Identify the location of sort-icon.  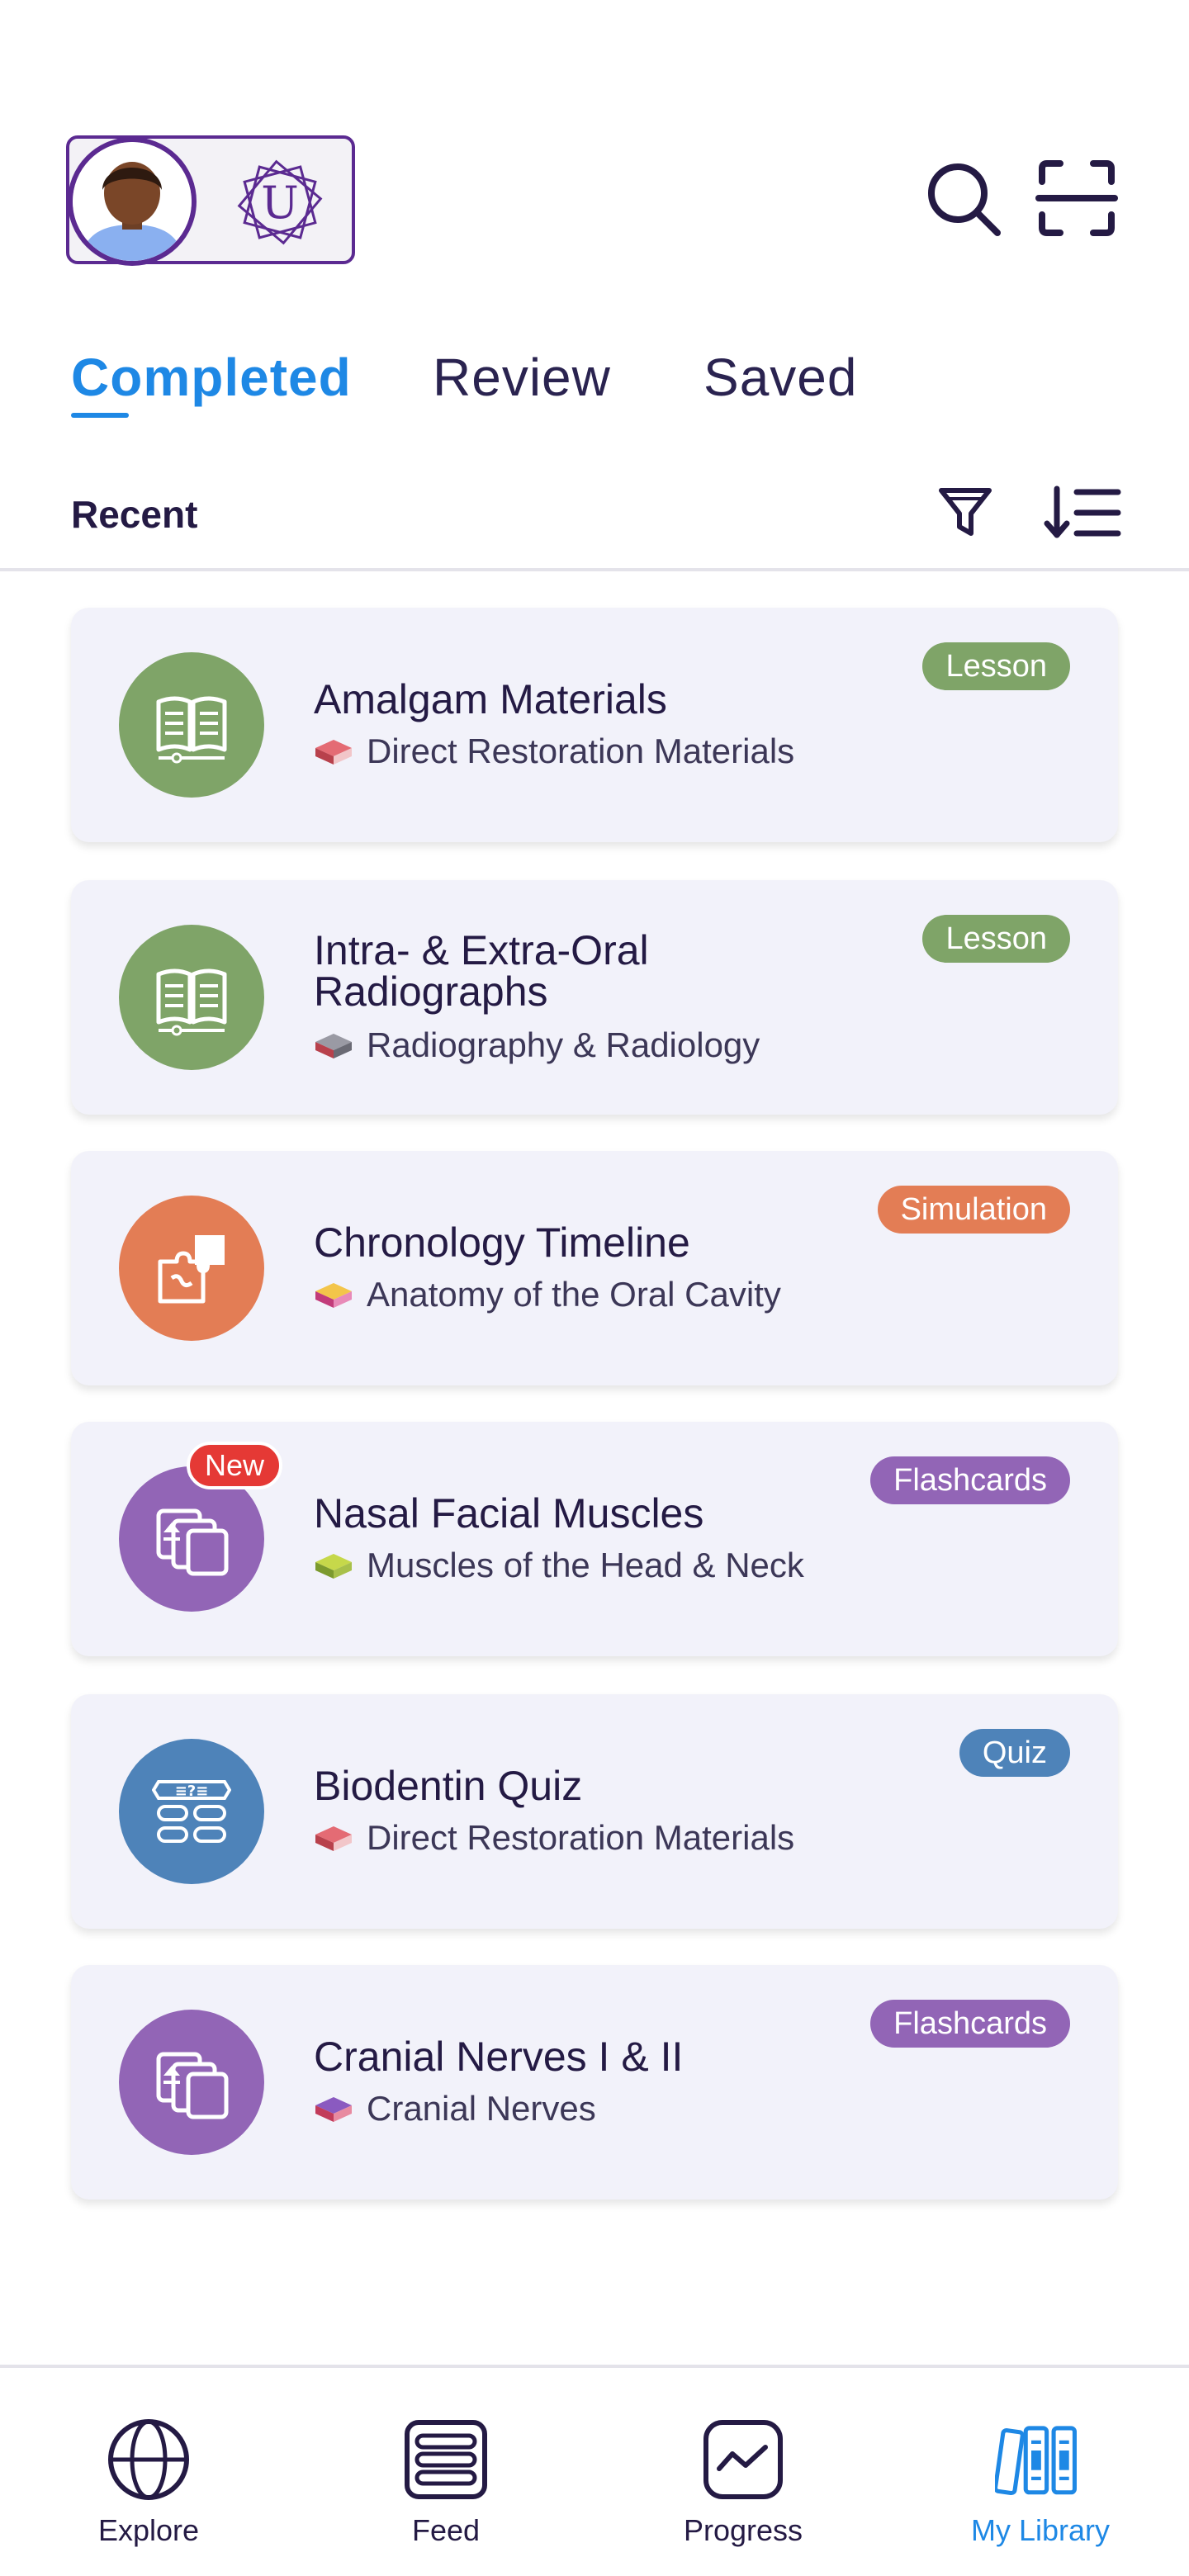
(1083, 513).